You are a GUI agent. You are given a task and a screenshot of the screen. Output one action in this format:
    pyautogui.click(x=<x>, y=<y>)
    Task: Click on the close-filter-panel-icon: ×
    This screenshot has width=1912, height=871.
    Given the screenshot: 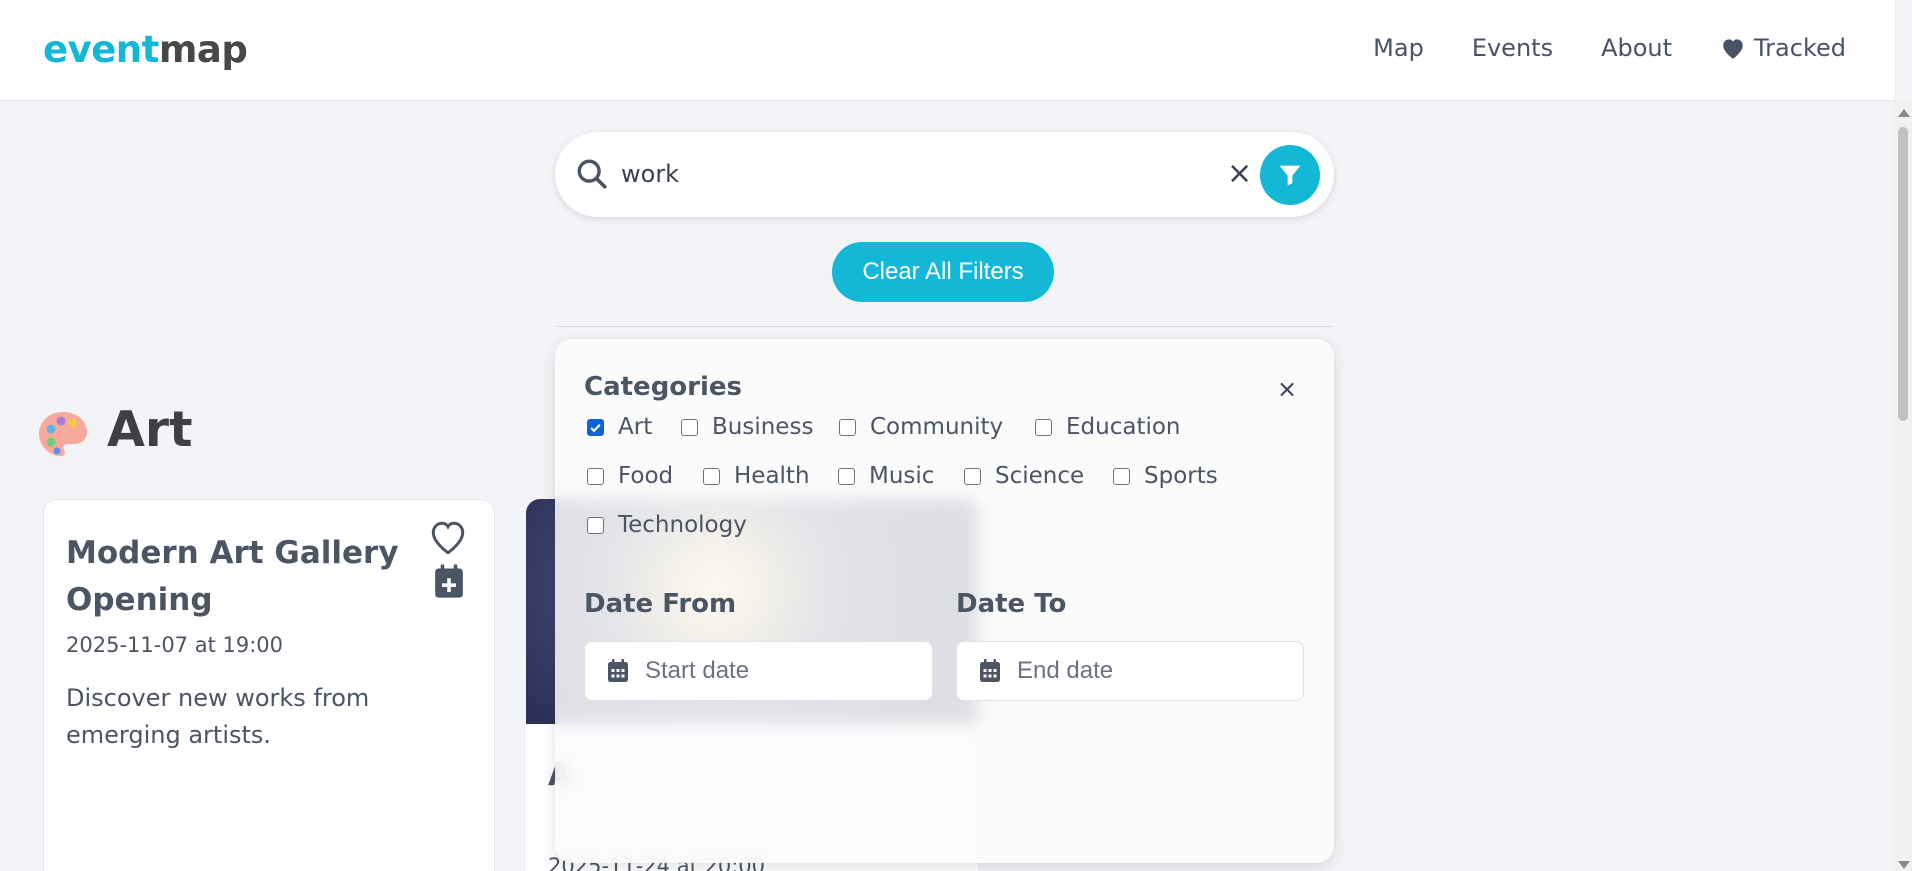 What is the action you would take?
    pyautogui.click(x=1287, y=389)
    